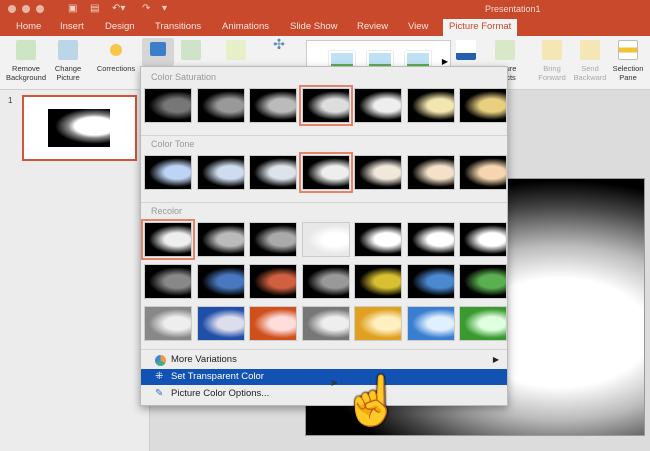 This screenshot has width=650, height=451. I want to click on remove-background-button: Remove Background, so click(26, 61).